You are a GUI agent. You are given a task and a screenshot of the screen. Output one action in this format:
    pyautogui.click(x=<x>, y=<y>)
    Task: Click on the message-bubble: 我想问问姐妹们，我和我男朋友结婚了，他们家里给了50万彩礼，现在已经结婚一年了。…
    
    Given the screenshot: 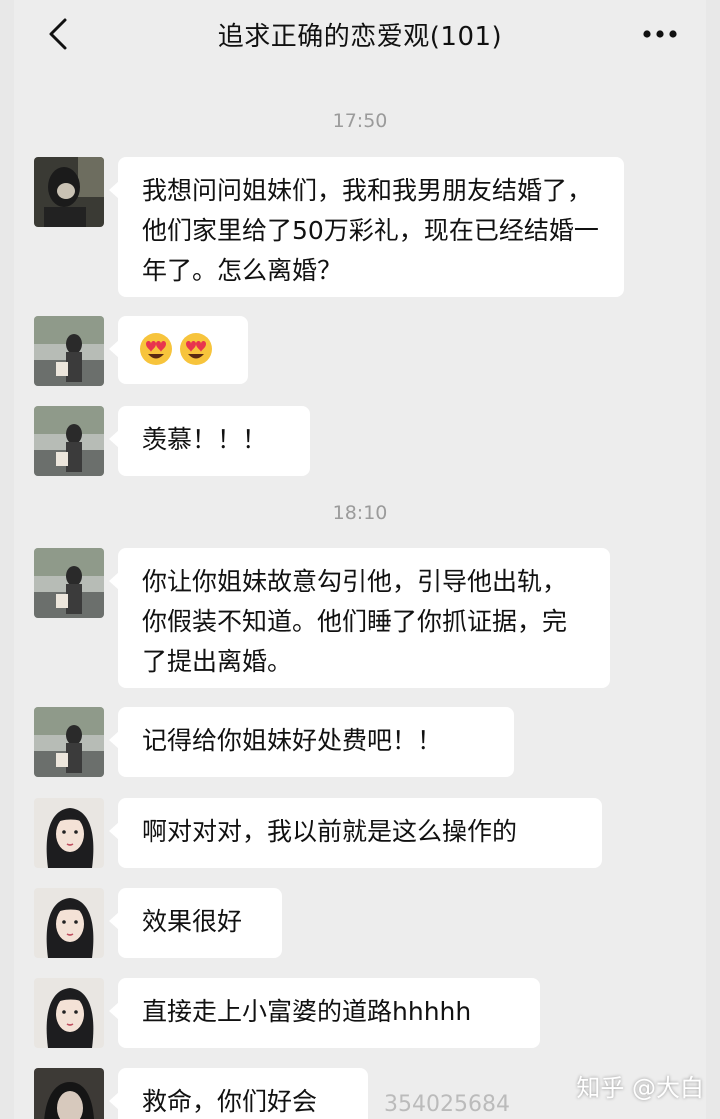 What is the action you would take?
    pyautogui.click(x=366, y=227)
    